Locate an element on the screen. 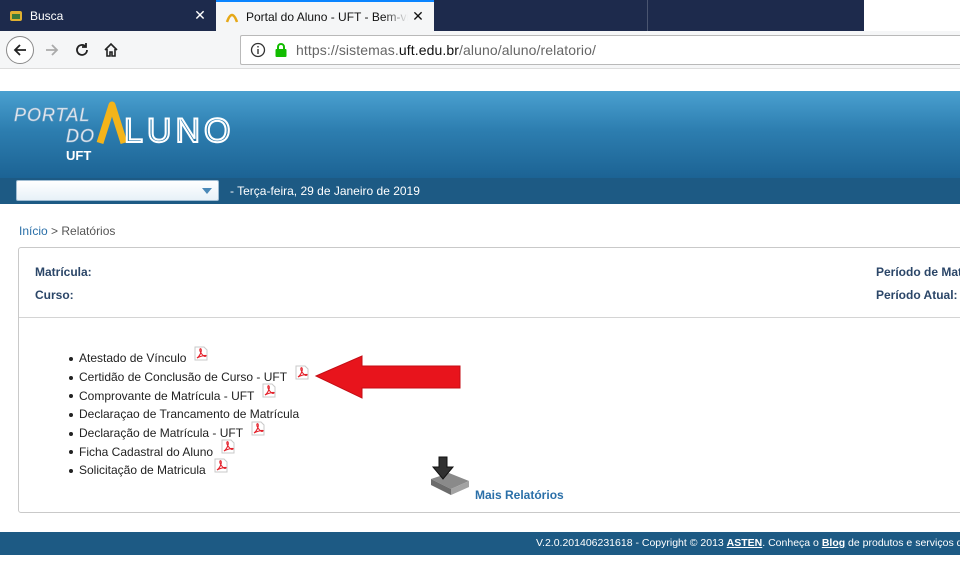 Image resolution: width=960 pixels, height=576 pixels. back-button is located at coordinates (20, 50).